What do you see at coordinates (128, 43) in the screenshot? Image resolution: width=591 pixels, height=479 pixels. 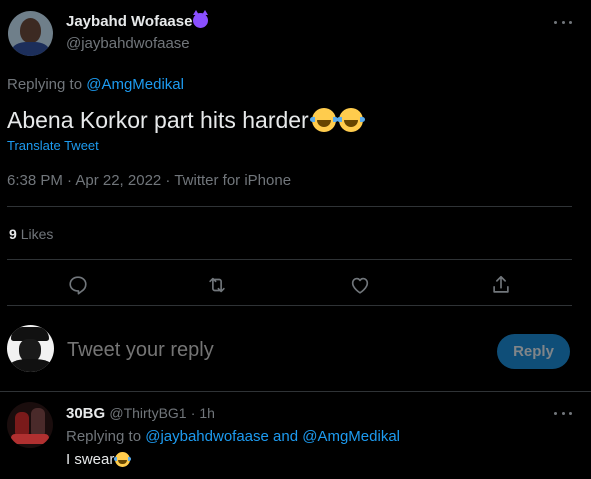 I see `author-handle: @jaybahdwofaase` at bounding box center [128, 43].